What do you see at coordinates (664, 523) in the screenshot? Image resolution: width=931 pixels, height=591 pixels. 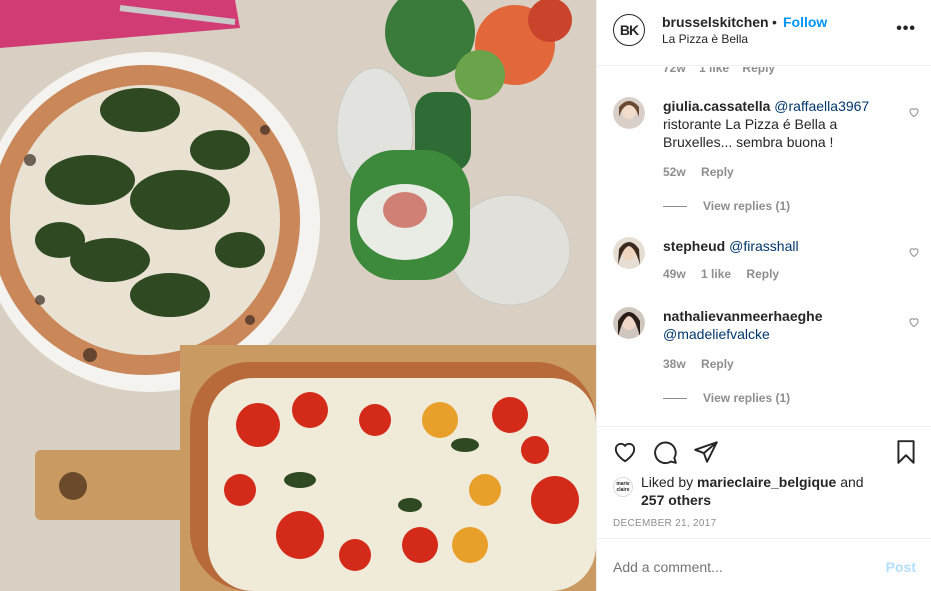 I see `post-date: DECEMBER 21, 2017` at bounding box center [664, 523].